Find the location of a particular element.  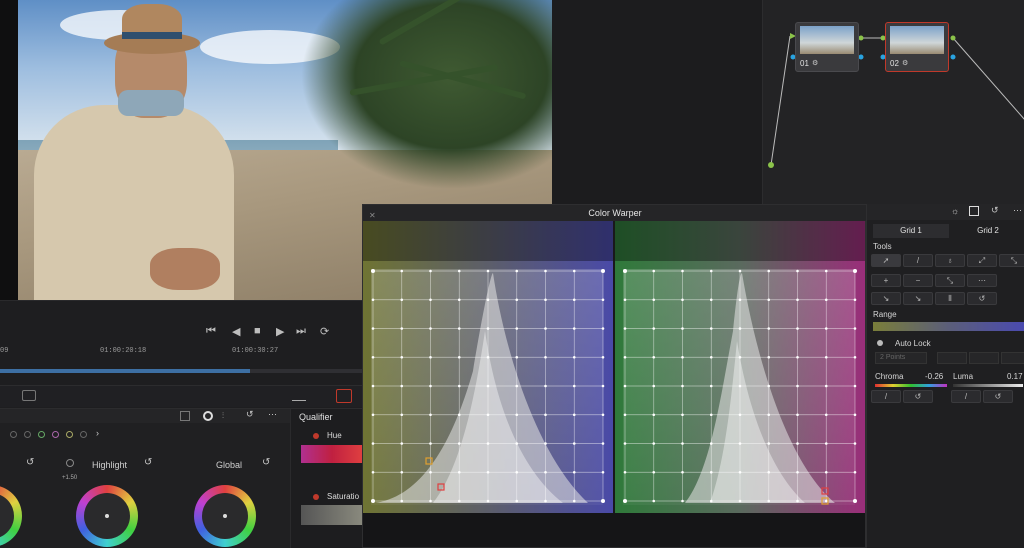

luma-pick-button: / is located at coordinates (966, 396).